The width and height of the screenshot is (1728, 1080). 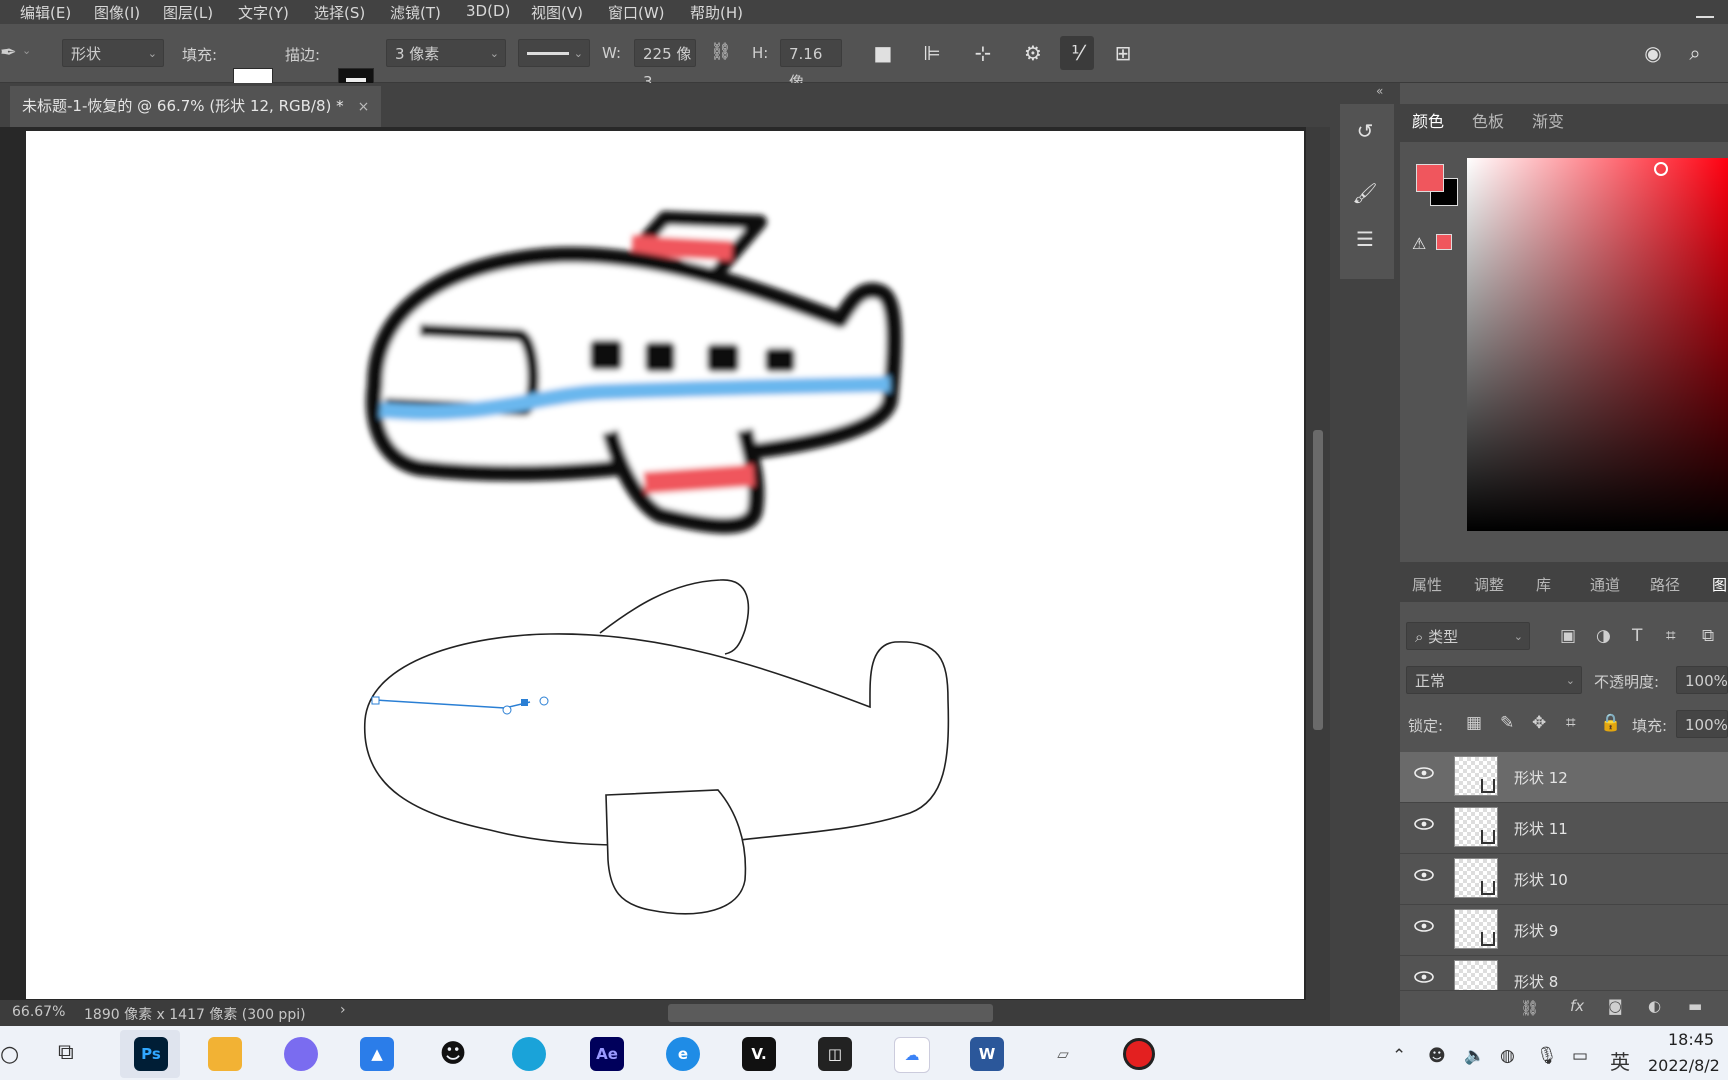 What do you see at coordinates (1494, 680) in the screenshot?
I see `blend-mode-select: 正常 ⌄` at bounding box center [1494, 680].